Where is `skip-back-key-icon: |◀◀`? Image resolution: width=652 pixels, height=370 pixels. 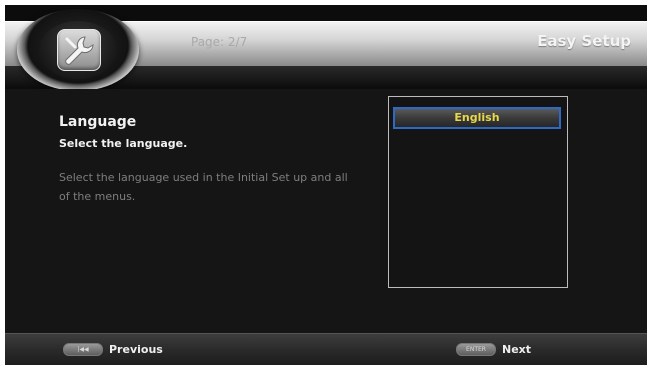 skip-back-key-icon: |◀◀ is located at coordinates (83, 349).